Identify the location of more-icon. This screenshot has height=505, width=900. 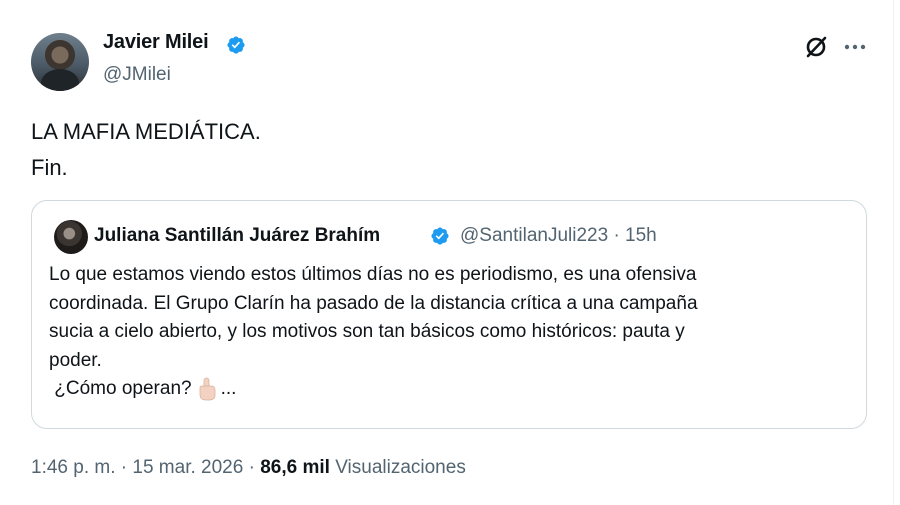
(855, 47).